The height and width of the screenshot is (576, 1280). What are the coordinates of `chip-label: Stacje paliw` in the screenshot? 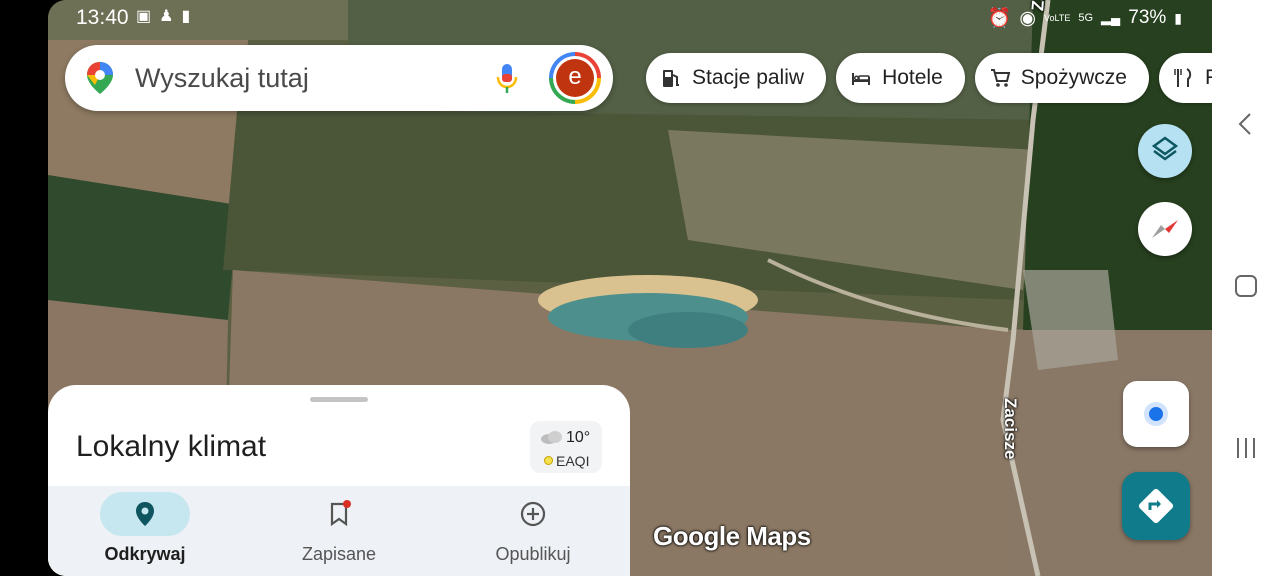 It's located at (748, 77).